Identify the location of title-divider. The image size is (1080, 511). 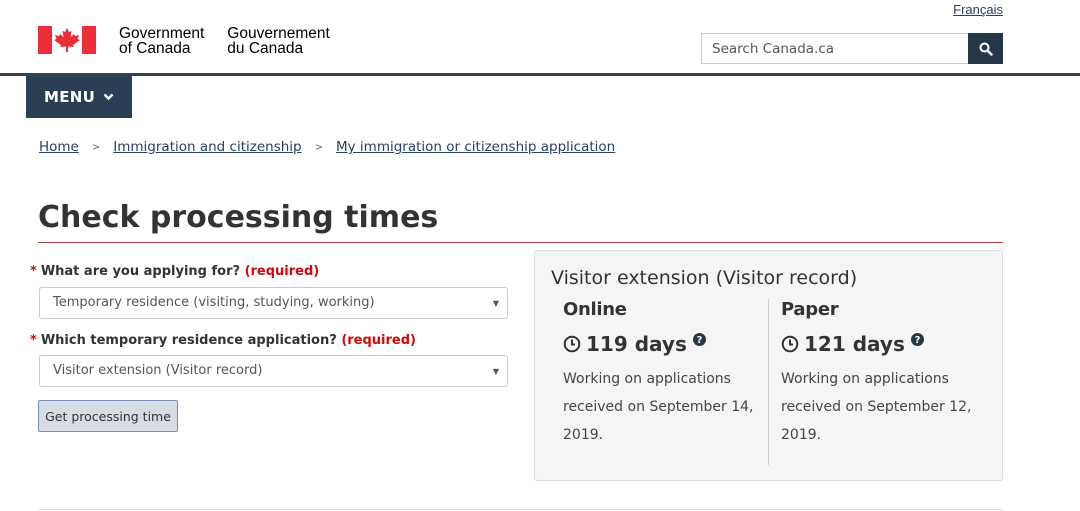
(520, 242).